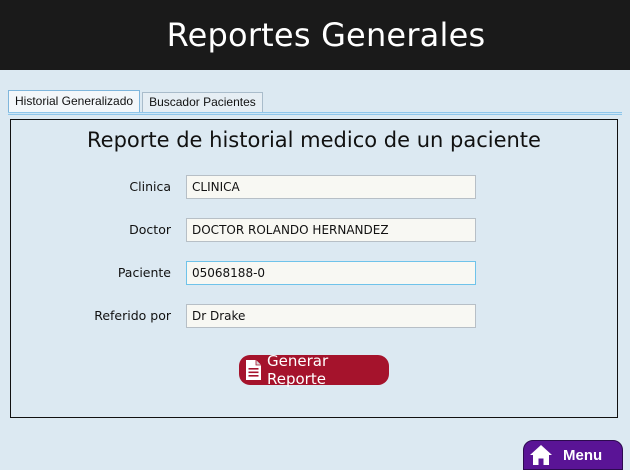 The height and width of the screenshot is (470, 630). Describe the element at coordinates (144, 272) in the screenshot. I see `paciente-label: Paciente` at that location.